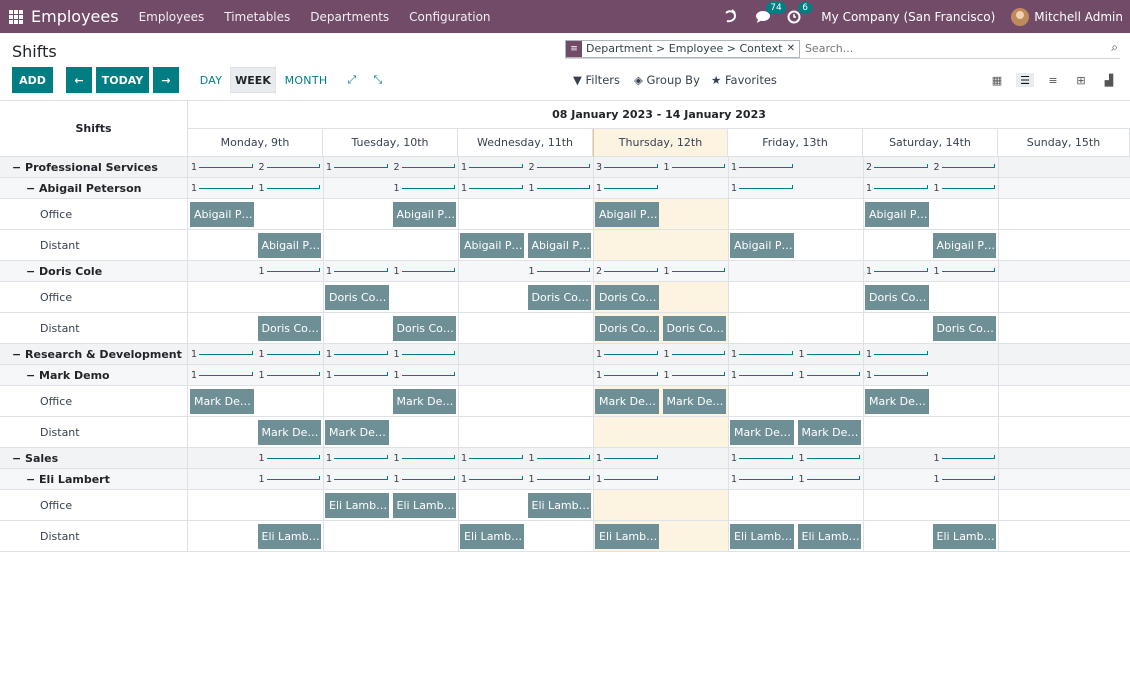  I want to click on add-button: ADD, so click(32, 80).